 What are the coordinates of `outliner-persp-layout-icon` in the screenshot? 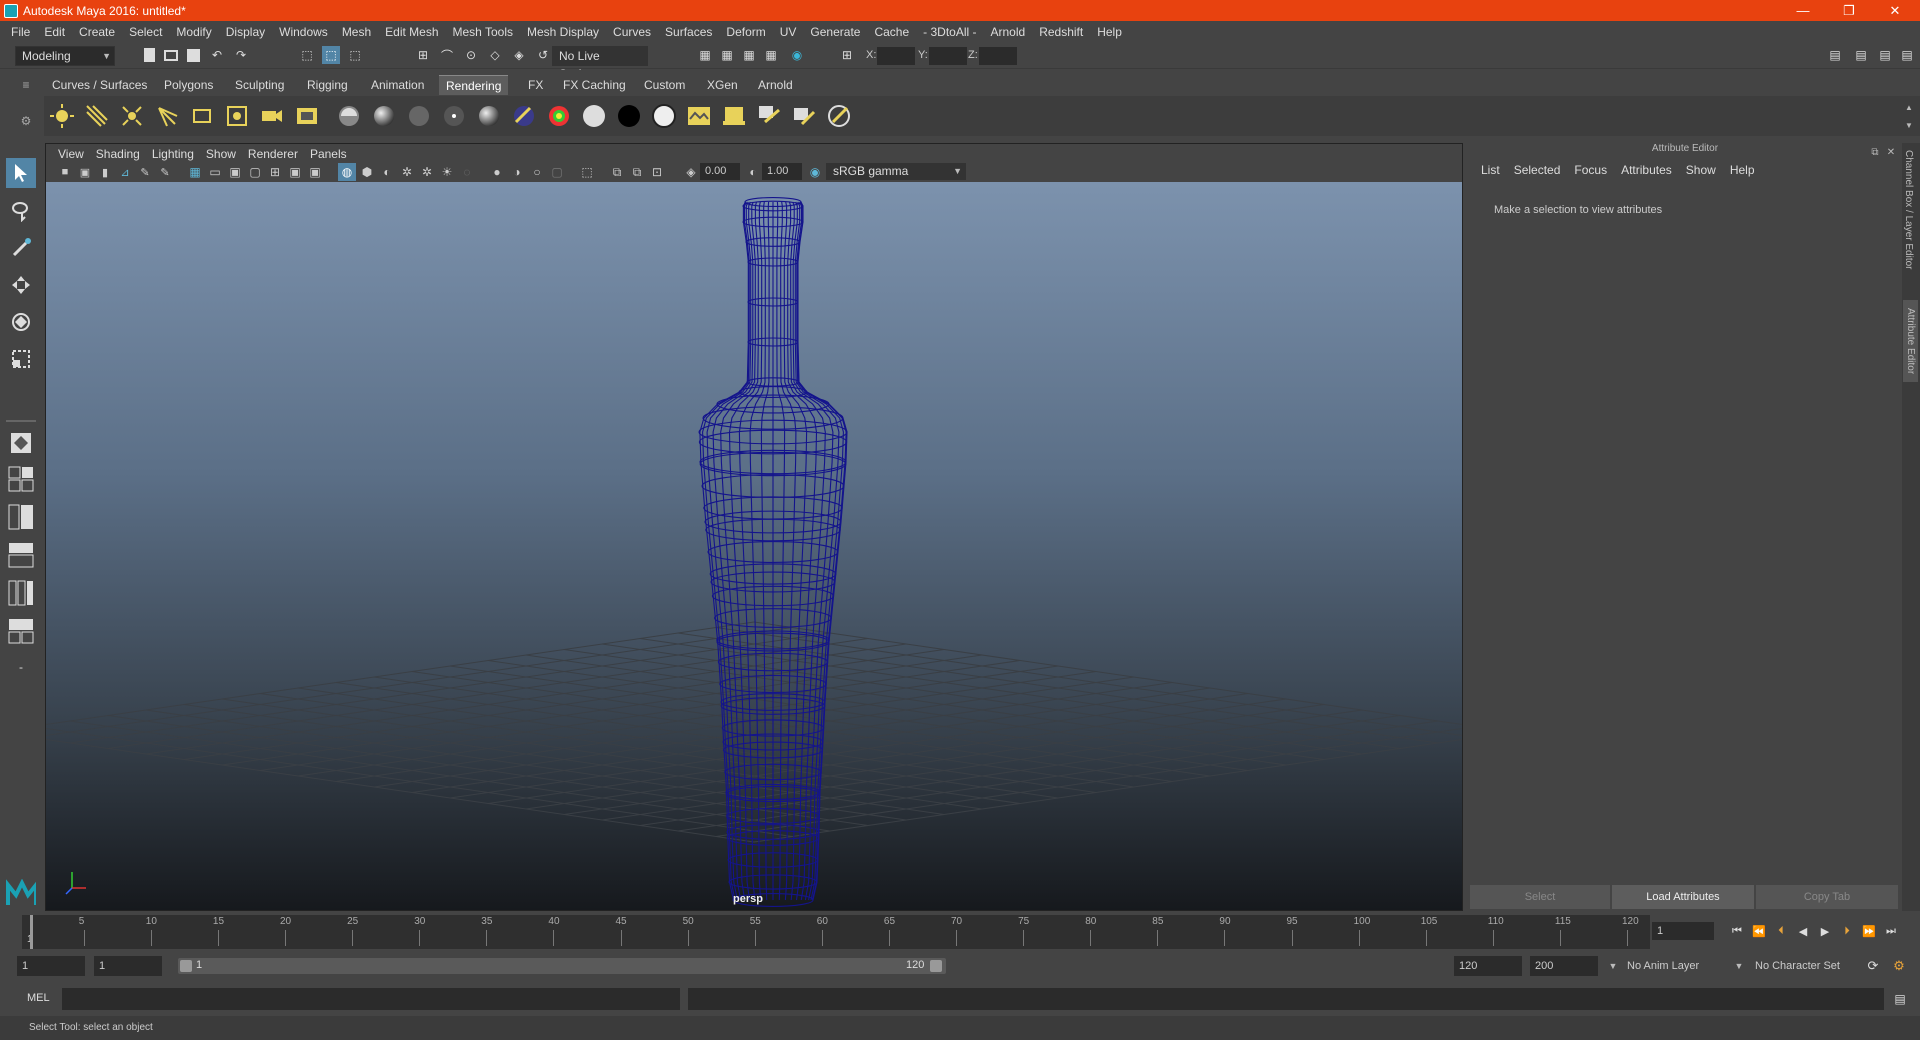 It's located at (21, 631).